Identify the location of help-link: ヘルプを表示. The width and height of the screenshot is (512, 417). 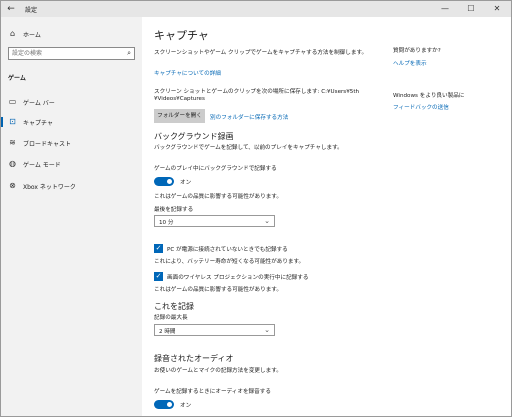
(410, 63).